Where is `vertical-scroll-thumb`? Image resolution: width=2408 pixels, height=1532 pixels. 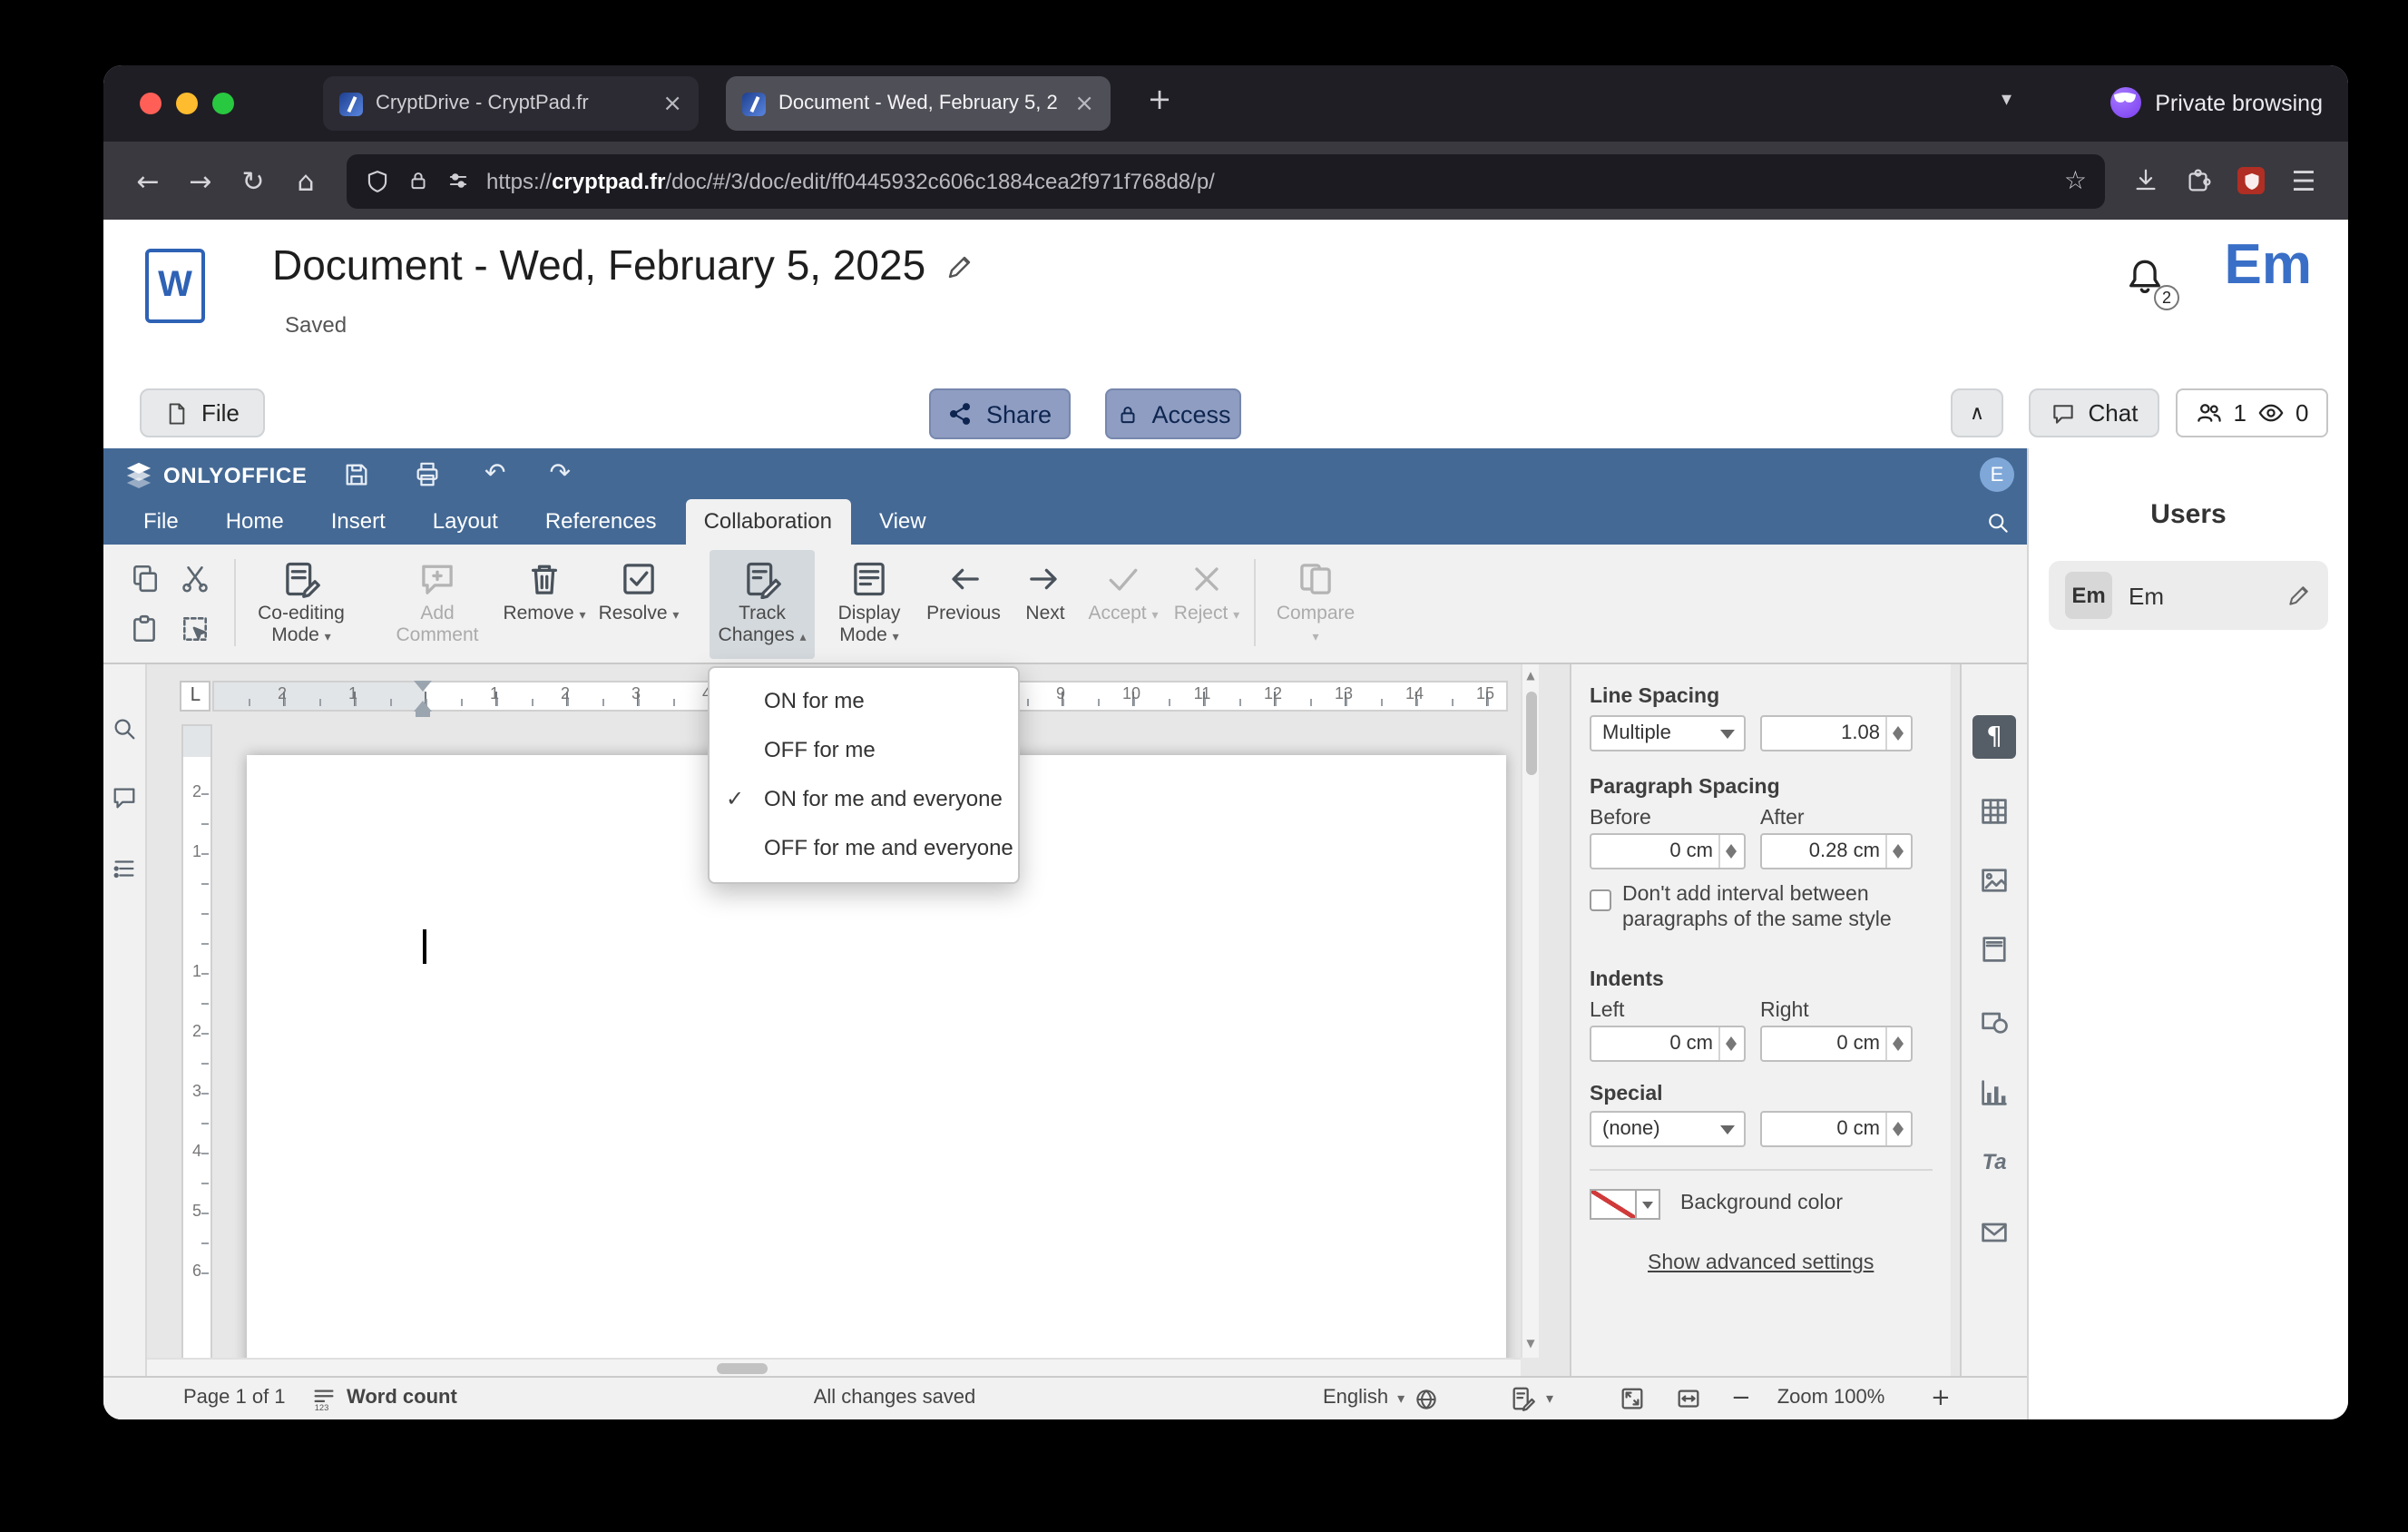
vertical-scroll-thumb is located at coordinates (1531, 733).